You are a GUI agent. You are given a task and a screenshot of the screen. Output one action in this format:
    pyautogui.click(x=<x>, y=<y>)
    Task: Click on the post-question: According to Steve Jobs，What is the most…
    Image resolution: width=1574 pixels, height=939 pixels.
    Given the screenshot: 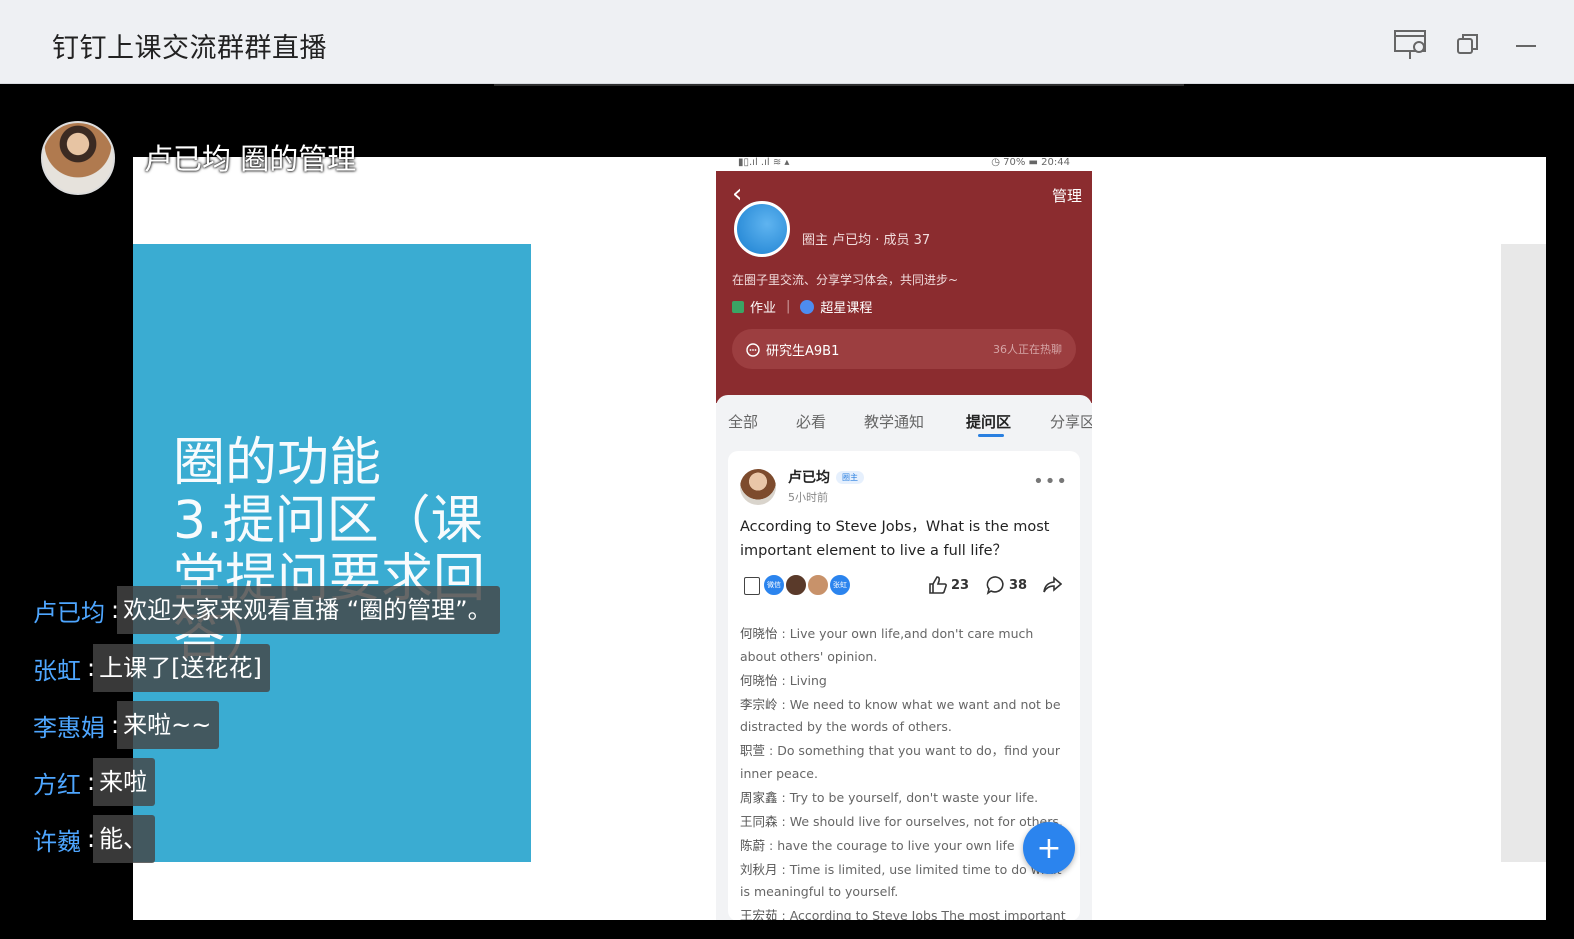 What is the action you would take?
    pyautogui.click(x=895, y=539)
    